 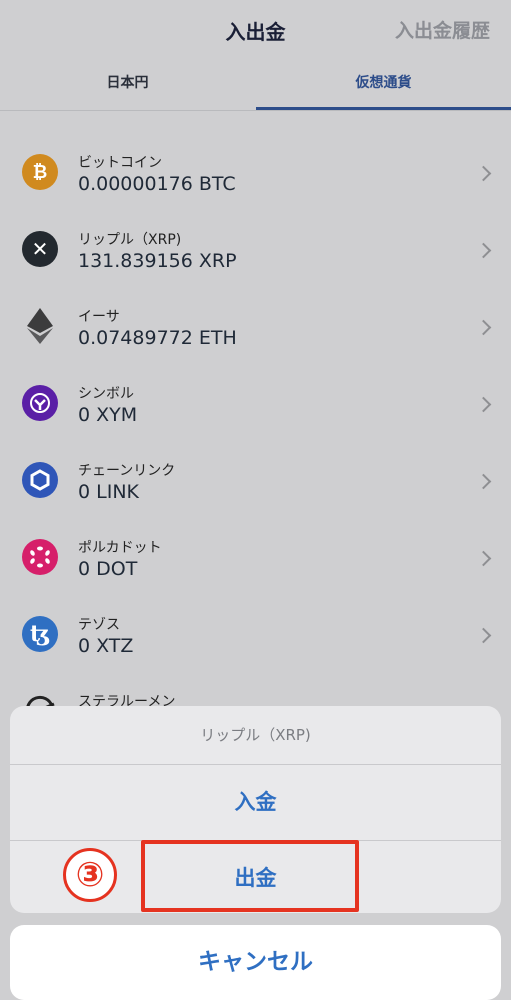 What do you see at coordinates (108, 492) in the screenshot?
I see `coin-amount: 0 LINK` at bounding box center [108, 492].